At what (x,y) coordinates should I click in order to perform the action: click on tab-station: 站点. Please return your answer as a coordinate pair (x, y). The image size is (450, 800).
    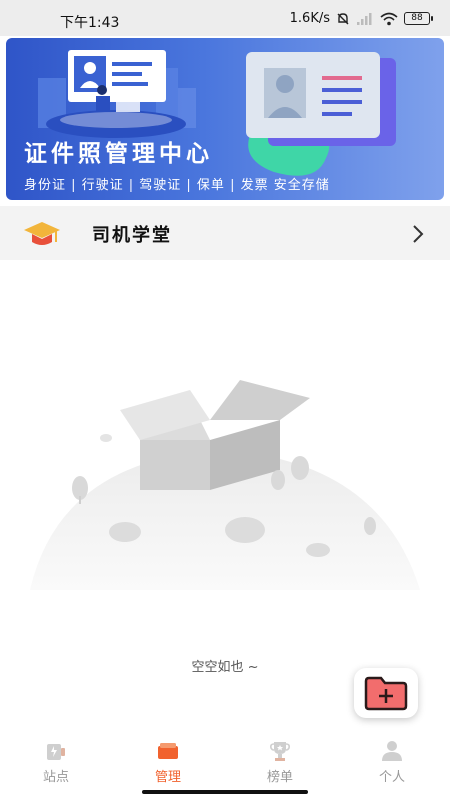
    Looking at the image, I should click on (56, 762).